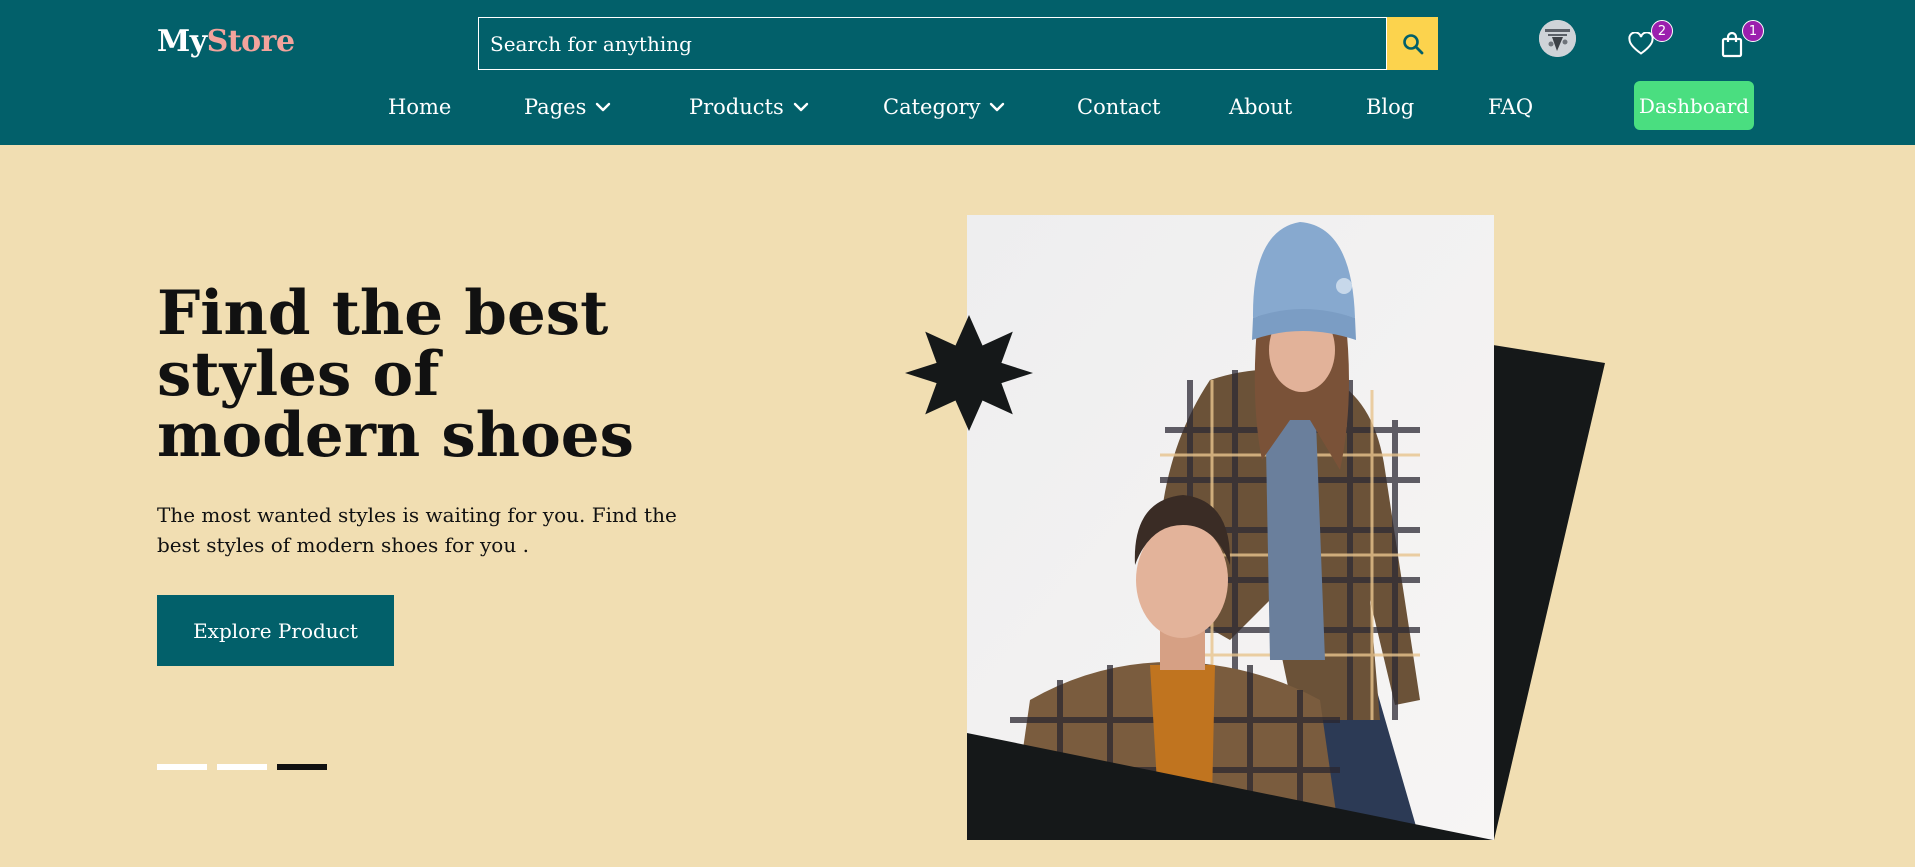 This screenshot has width=1915, height=867. What do you see at coordinates (1230, 786) in the screenshot?
I see `diagonal-dark-shape` at bounding box center [1230, 786].